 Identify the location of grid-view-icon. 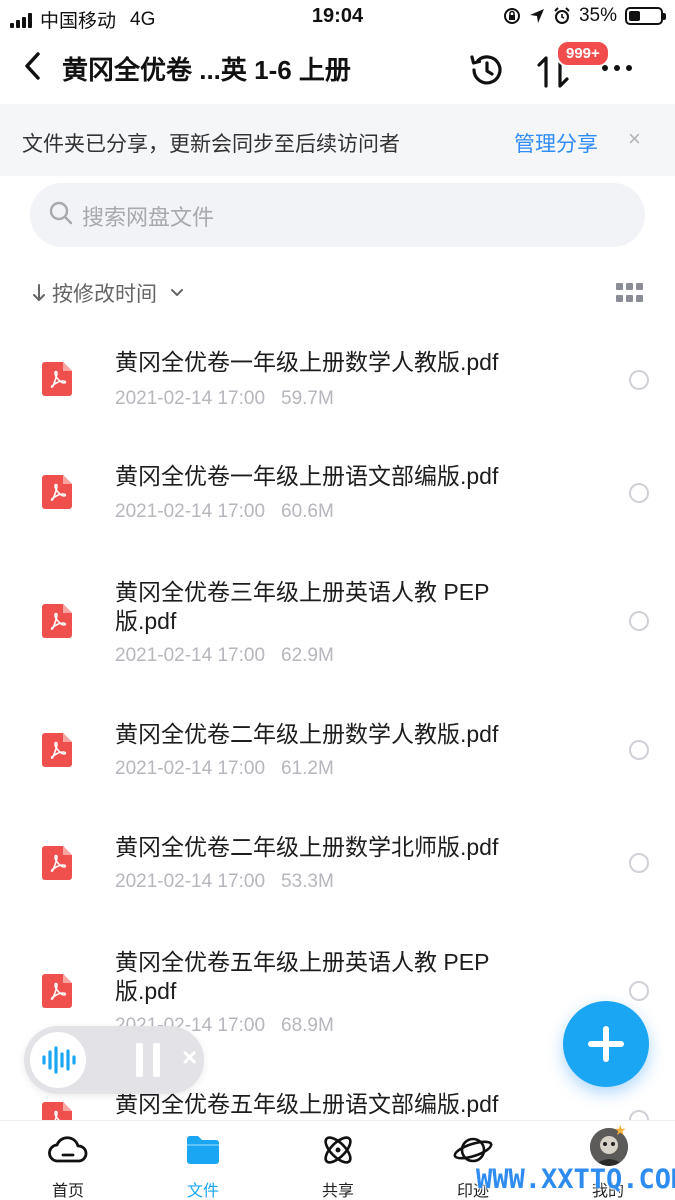
(630, 293).